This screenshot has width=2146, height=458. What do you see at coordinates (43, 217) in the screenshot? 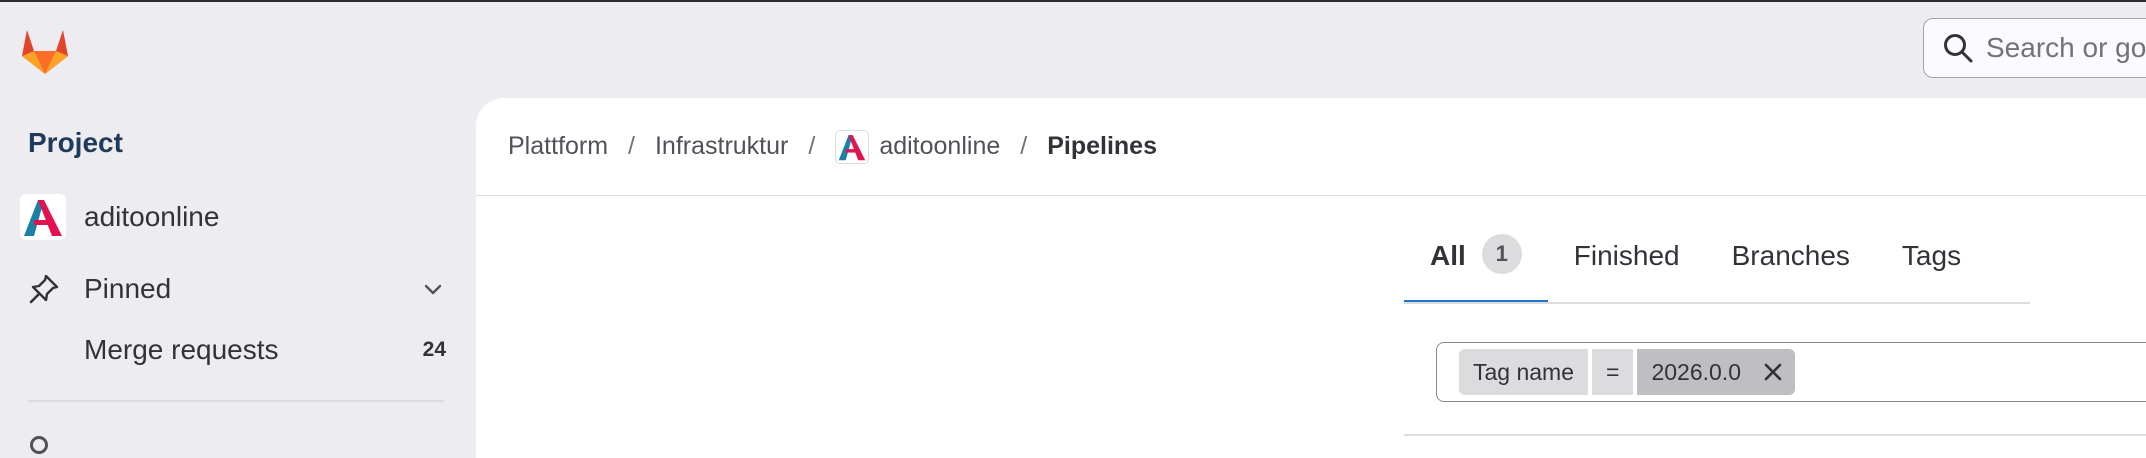
I see `project-avatar` at bounding box center [43, 217].